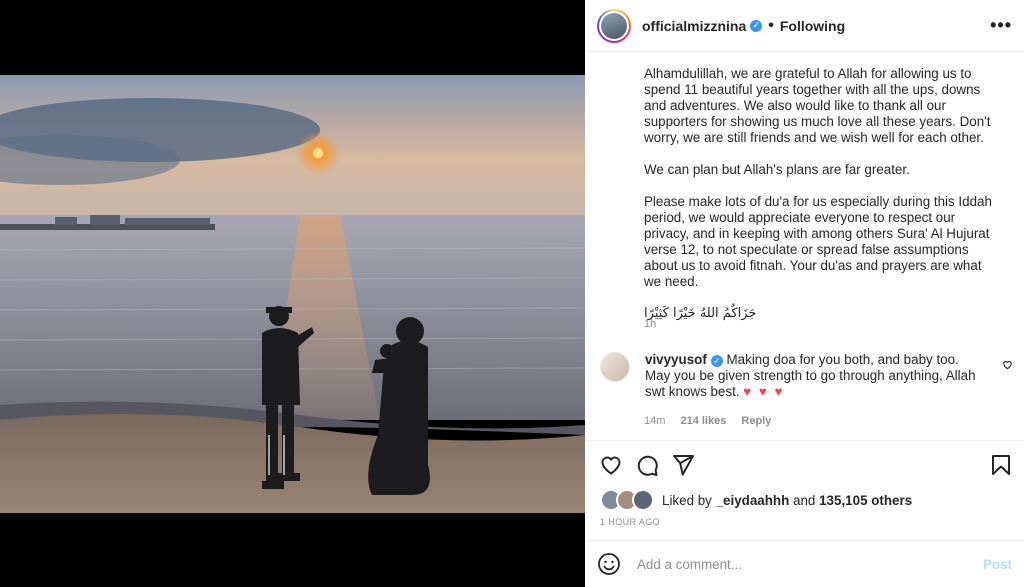 This screenshot has height=587, width=1024. I want to click on bookmark-icon, so click(1001, 465).